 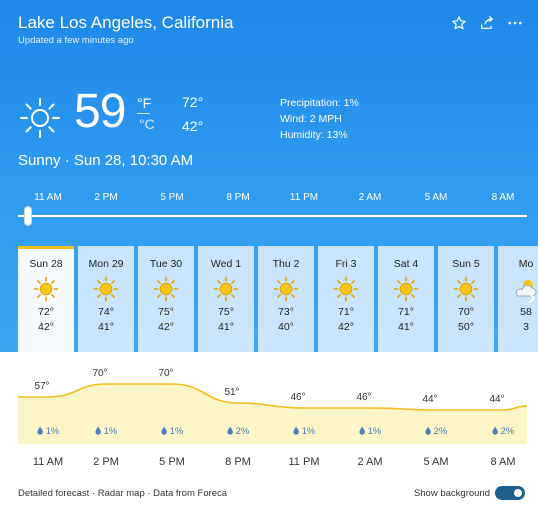 What do you see at coordinates (106, 160) in the screenshot?
I see `condition-text: Sunny · Sun 28, 10:30 AM` at bounding box center [106, 160].